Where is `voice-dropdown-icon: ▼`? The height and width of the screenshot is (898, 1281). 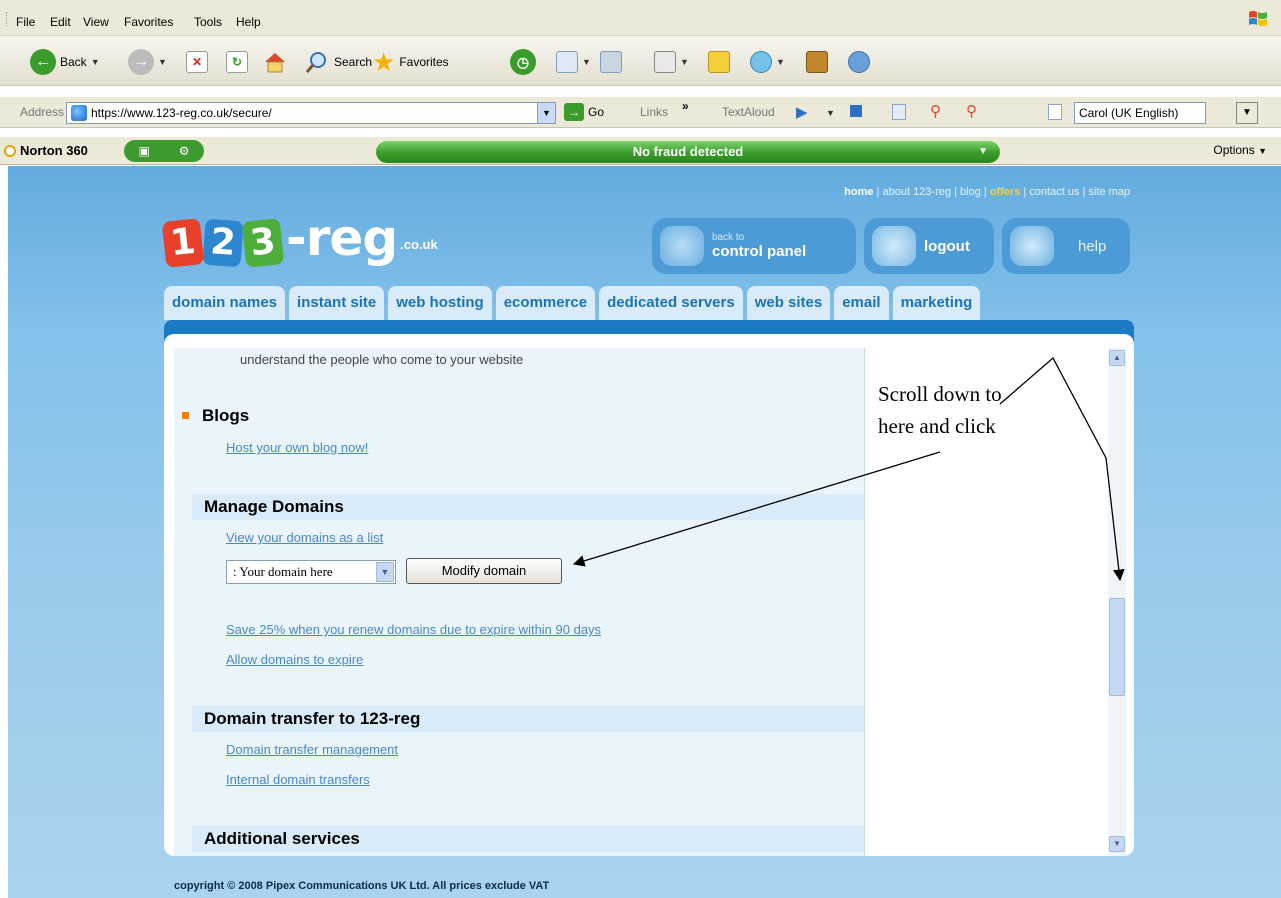 voice-dropdown-icon: ▼ is located at coordinates (1247, 113).